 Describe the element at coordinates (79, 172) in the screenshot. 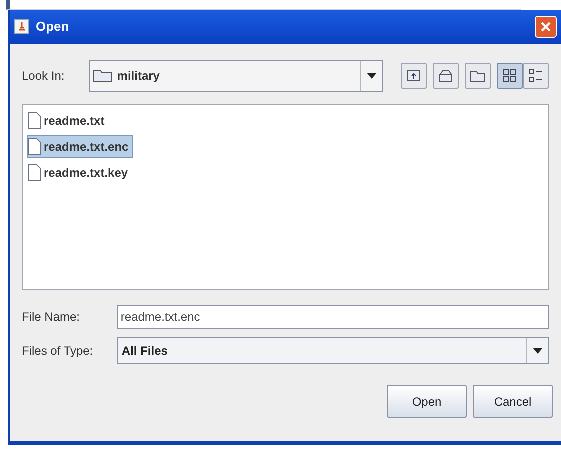

I see `file-item: readme.txt.key` at that location.